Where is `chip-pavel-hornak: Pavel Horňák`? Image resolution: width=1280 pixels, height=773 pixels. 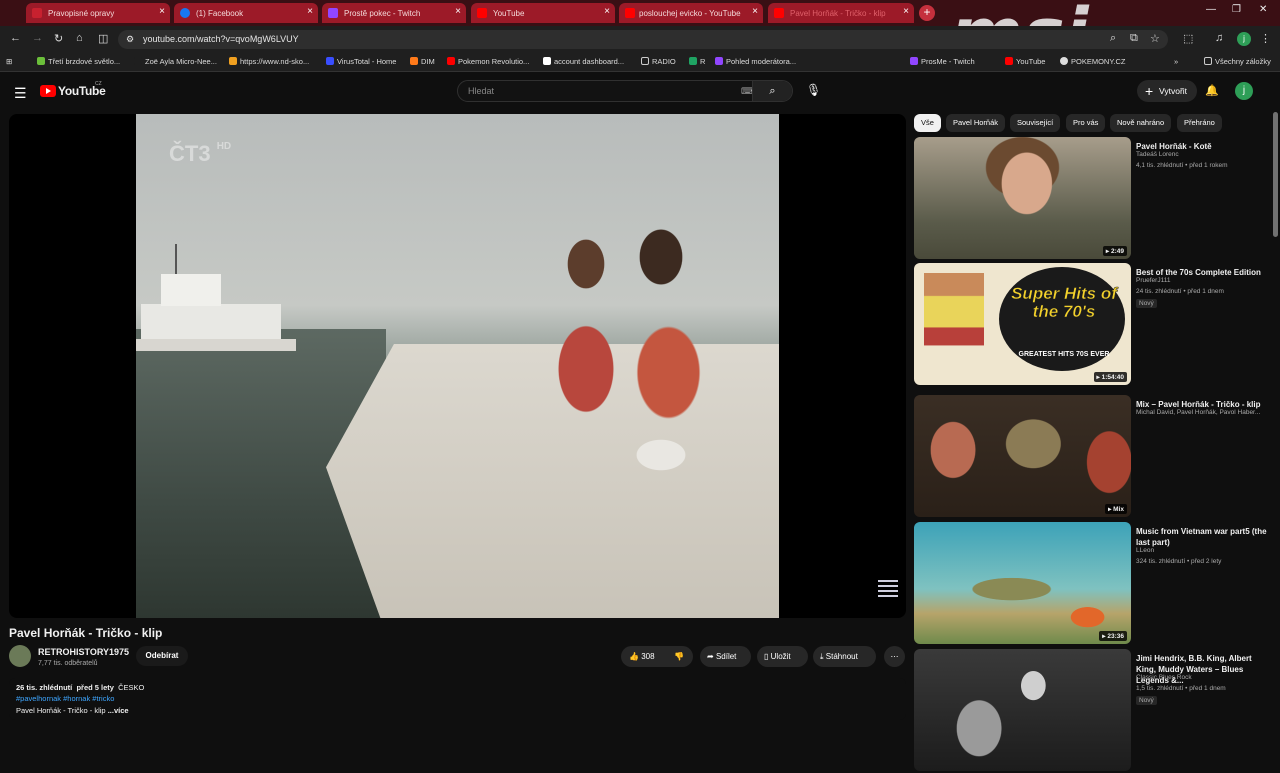 chip-pavel-hornak: Pavel Horňák is located at coordinates (976, 123).